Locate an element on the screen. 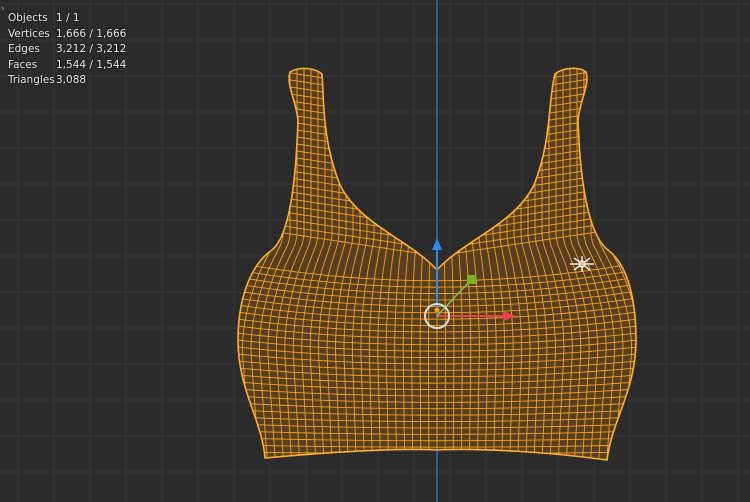 This screenshot has height=502, width=750. stat-value: 3,088 is located at coordinates (71, 80).